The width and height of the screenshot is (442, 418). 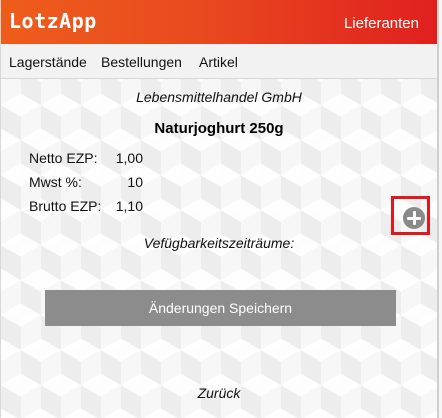 I want to click on nav-item-orders: Bestellungen, so click(x=141, y=62).